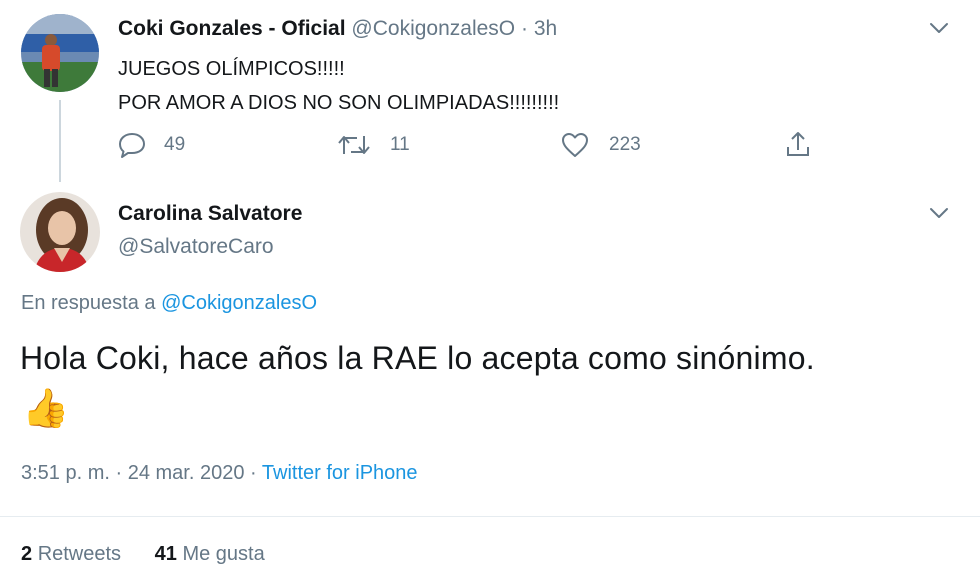 The width and height of the screenshot is (980, 575). What do you see at coordinates (354, 145) in the screenshot?
I see `retweet-icon` at bounding box center [354, 145].